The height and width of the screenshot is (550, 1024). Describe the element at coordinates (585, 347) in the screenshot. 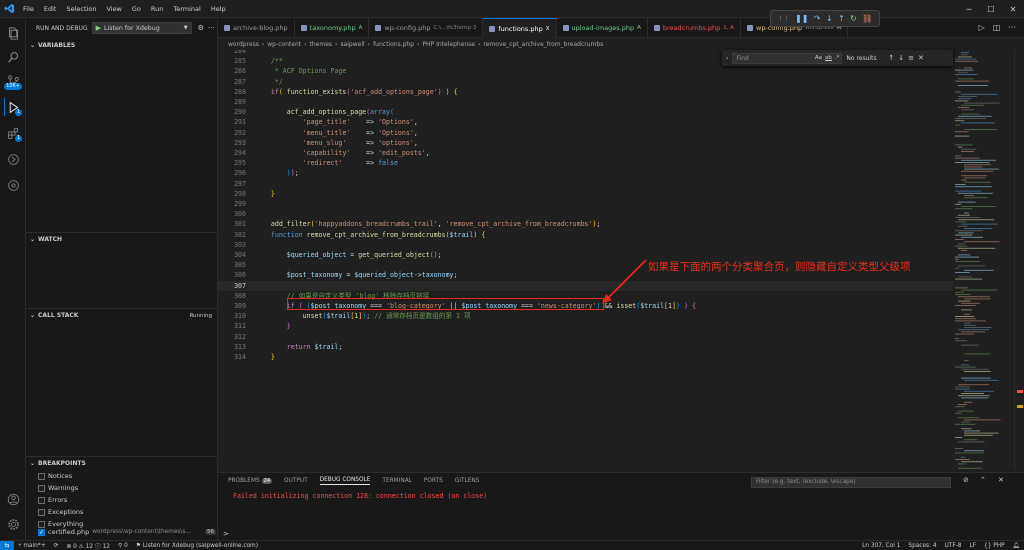

I see `code-line: 313 return $trail;` at that location.